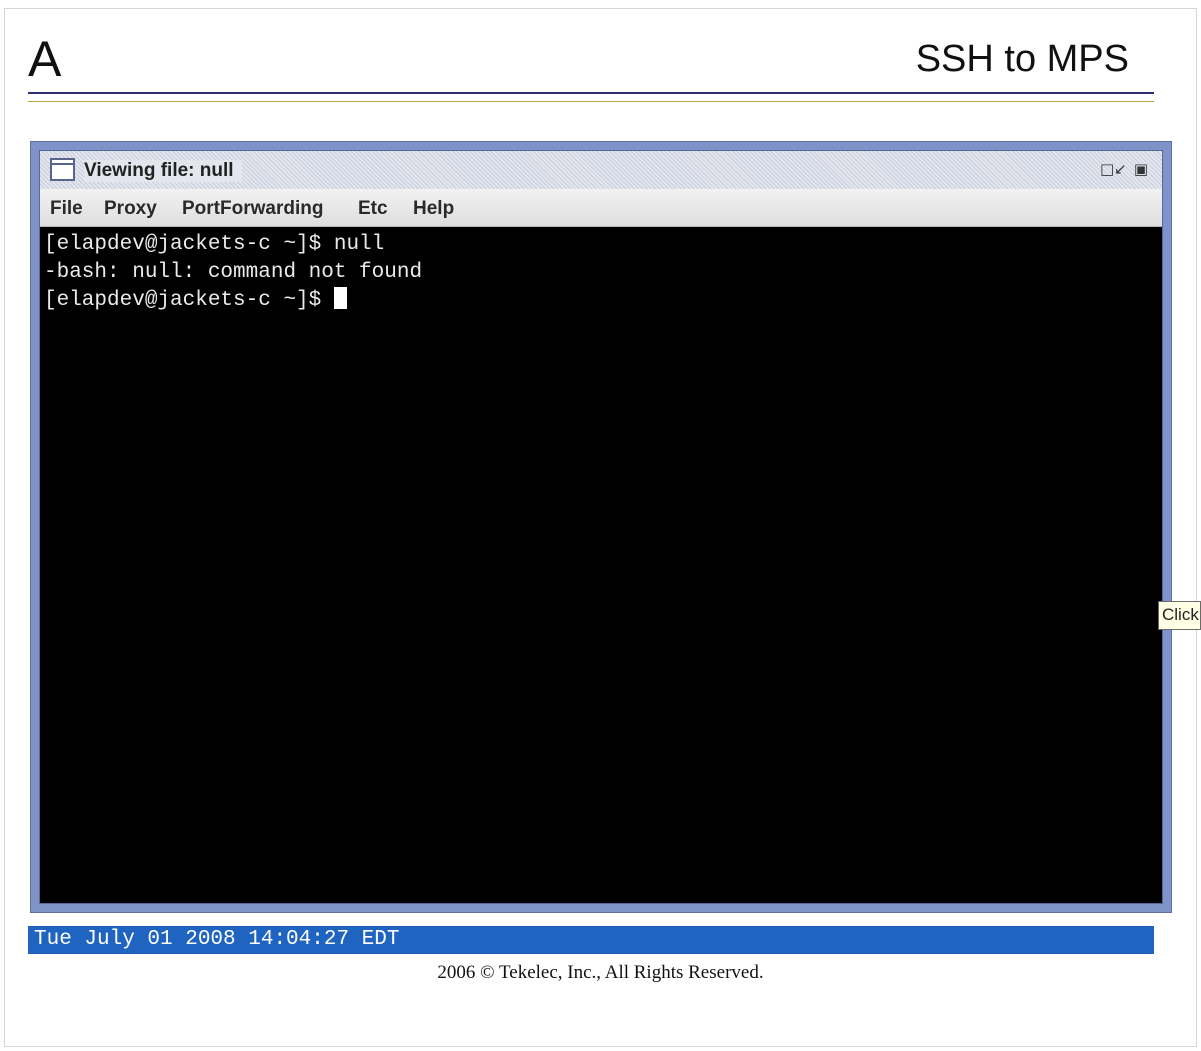 This screenshot has width=1201, height=1051. I want to click on logo: A, so click(45, 59).